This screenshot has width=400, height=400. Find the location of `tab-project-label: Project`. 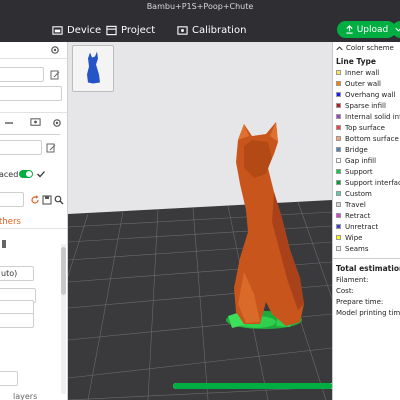

tab-project-label: Project is located at coordinates (138, 30).